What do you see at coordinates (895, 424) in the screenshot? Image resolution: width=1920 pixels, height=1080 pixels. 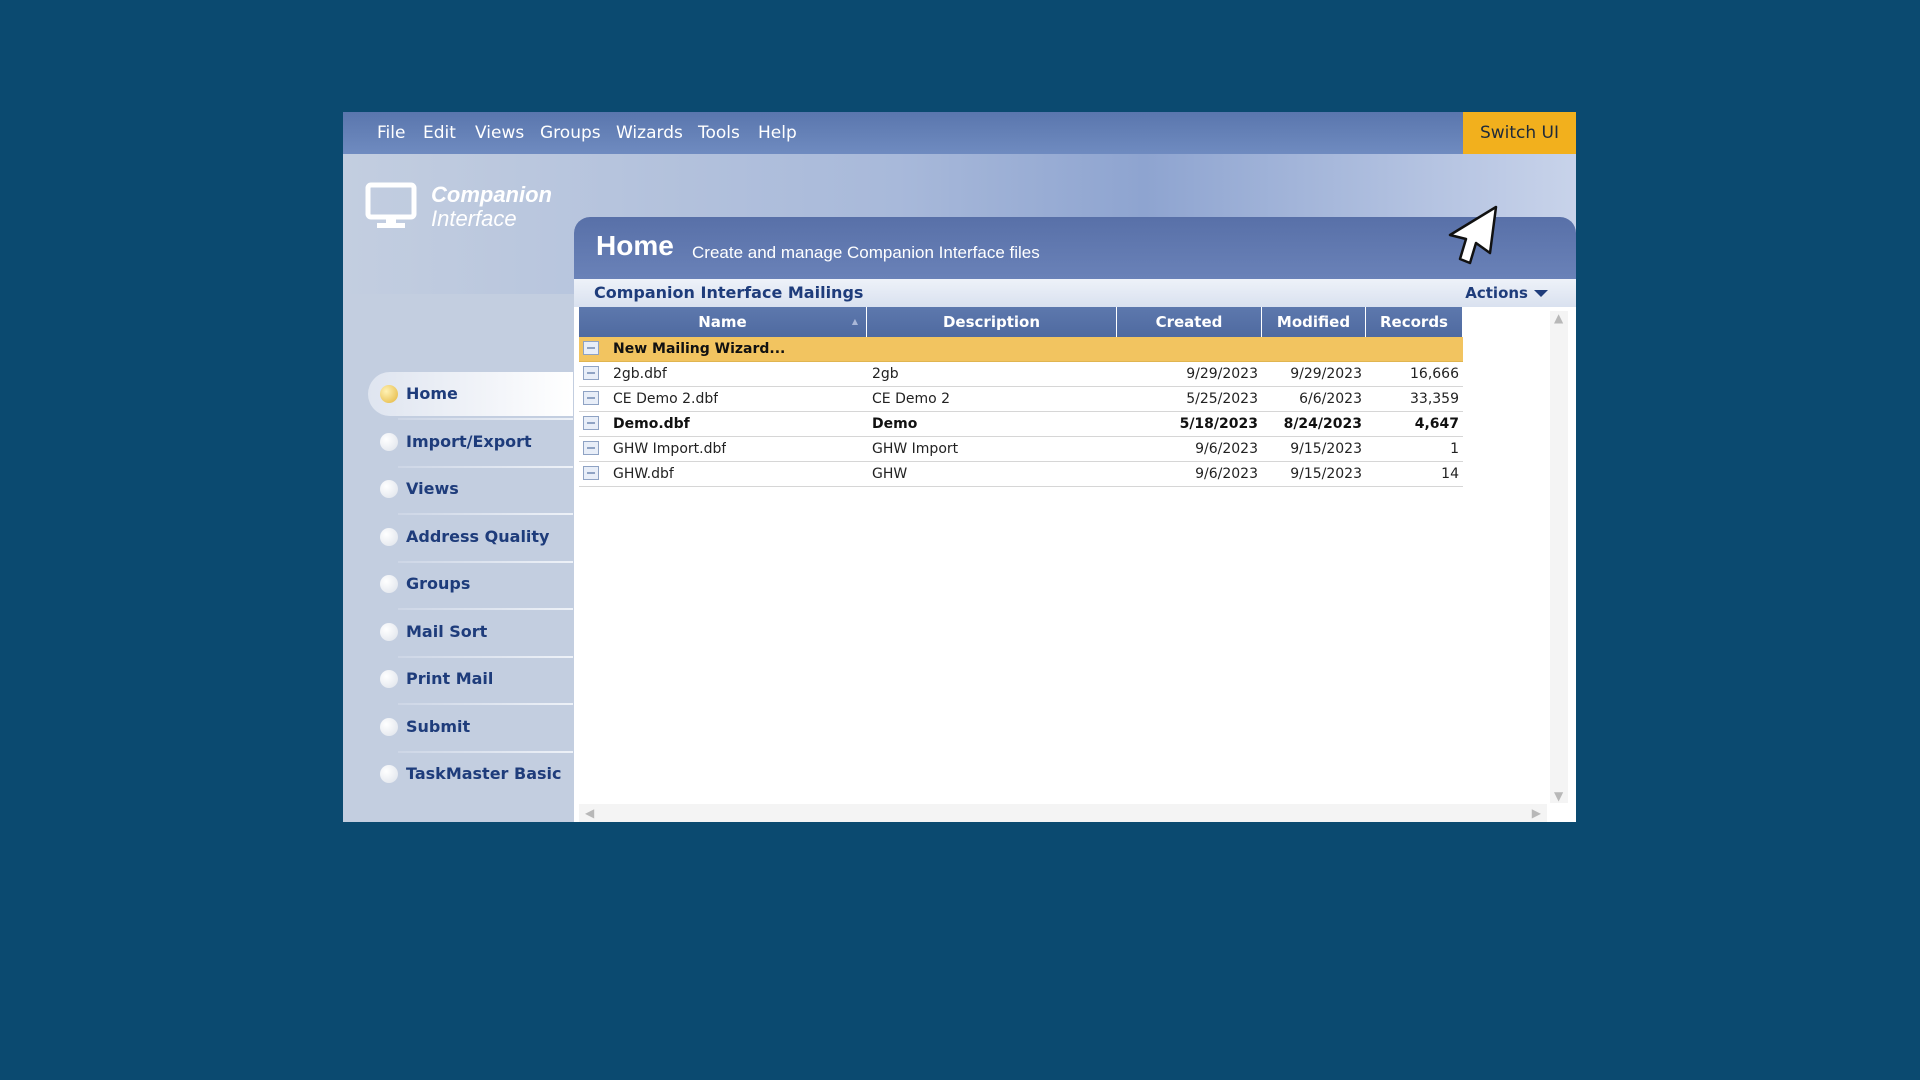 I see `cell-description: Demo` at bounding box center [895, 424].